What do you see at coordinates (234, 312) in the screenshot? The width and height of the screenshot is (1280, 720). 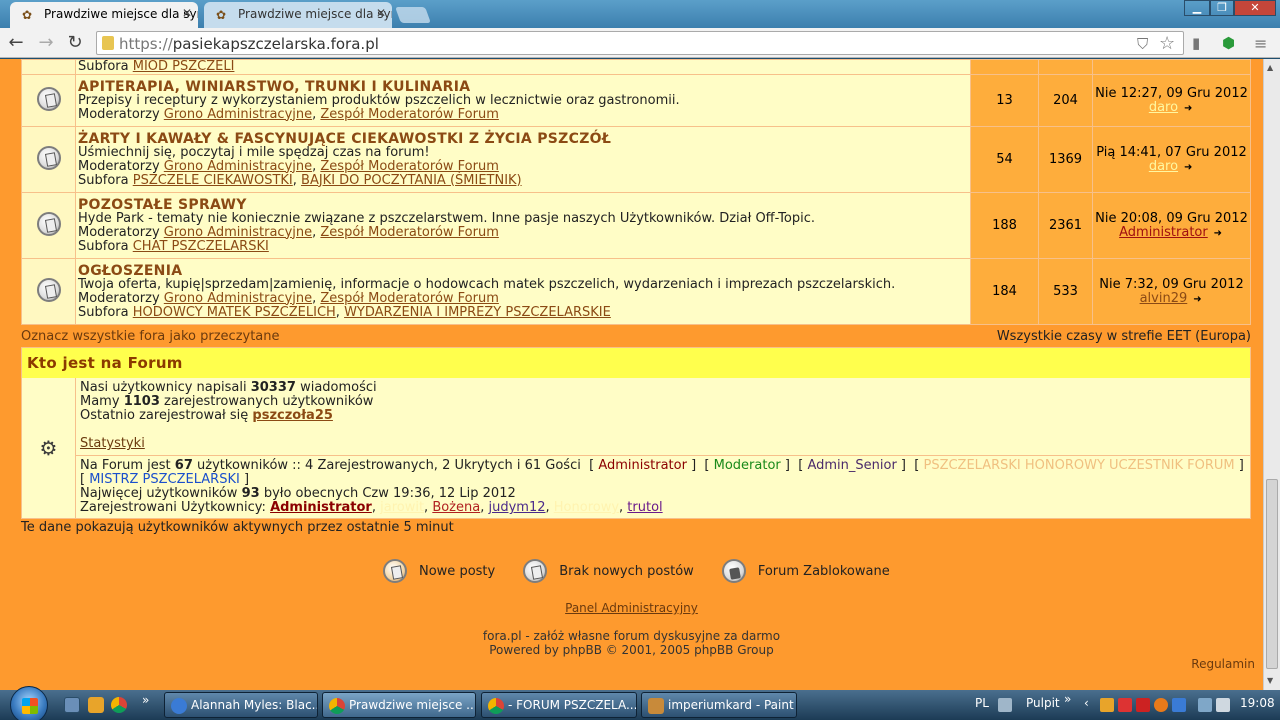 I see `subforum-link: HODOWCY MATEK PSZCZELICH` at bounding box center [234, 312].